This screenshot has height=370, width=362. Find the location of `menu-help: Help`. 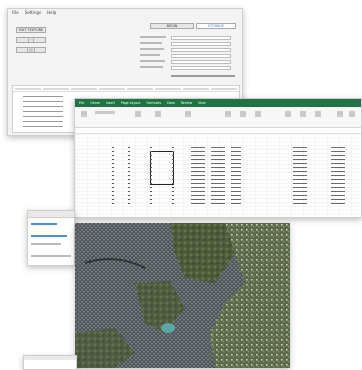

menu-help: Help is located at coordinates (51, 13).